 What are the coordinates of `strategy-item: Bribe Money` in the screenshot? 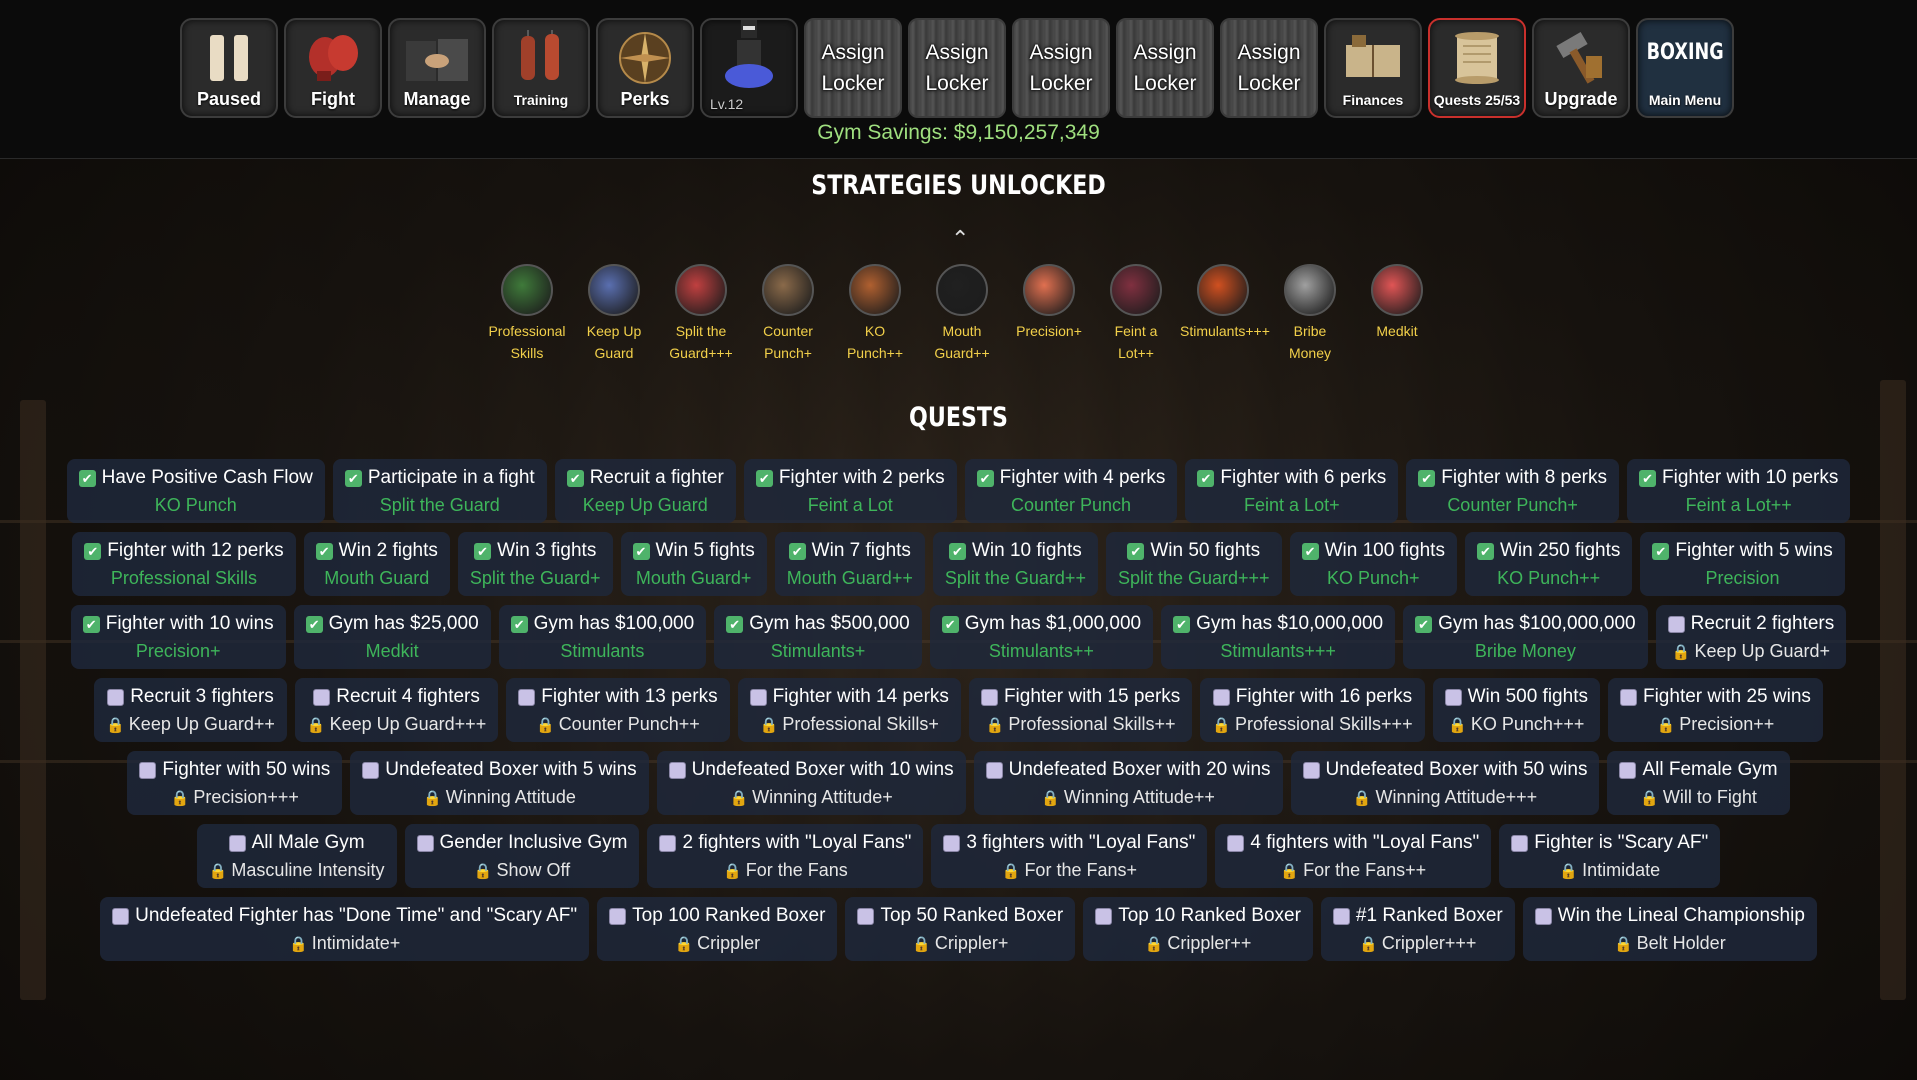 It's located at (1310, 314).